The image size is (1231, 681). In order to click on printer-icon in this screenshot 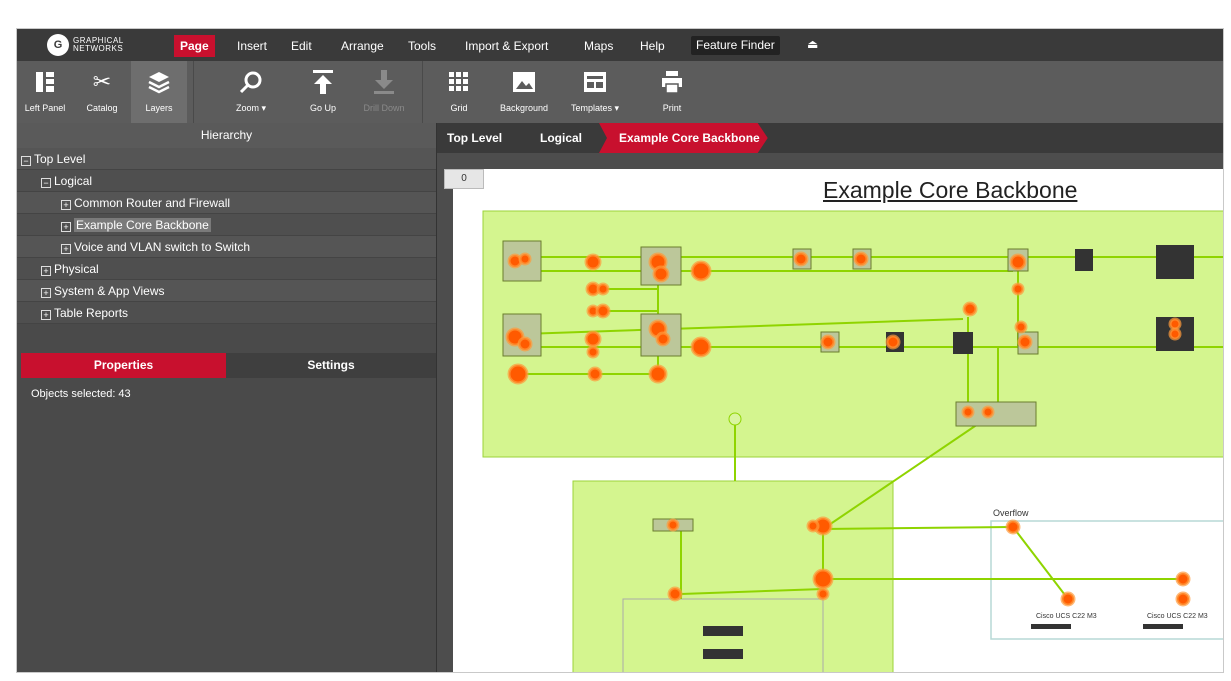, I will do `click(672, 82)`.